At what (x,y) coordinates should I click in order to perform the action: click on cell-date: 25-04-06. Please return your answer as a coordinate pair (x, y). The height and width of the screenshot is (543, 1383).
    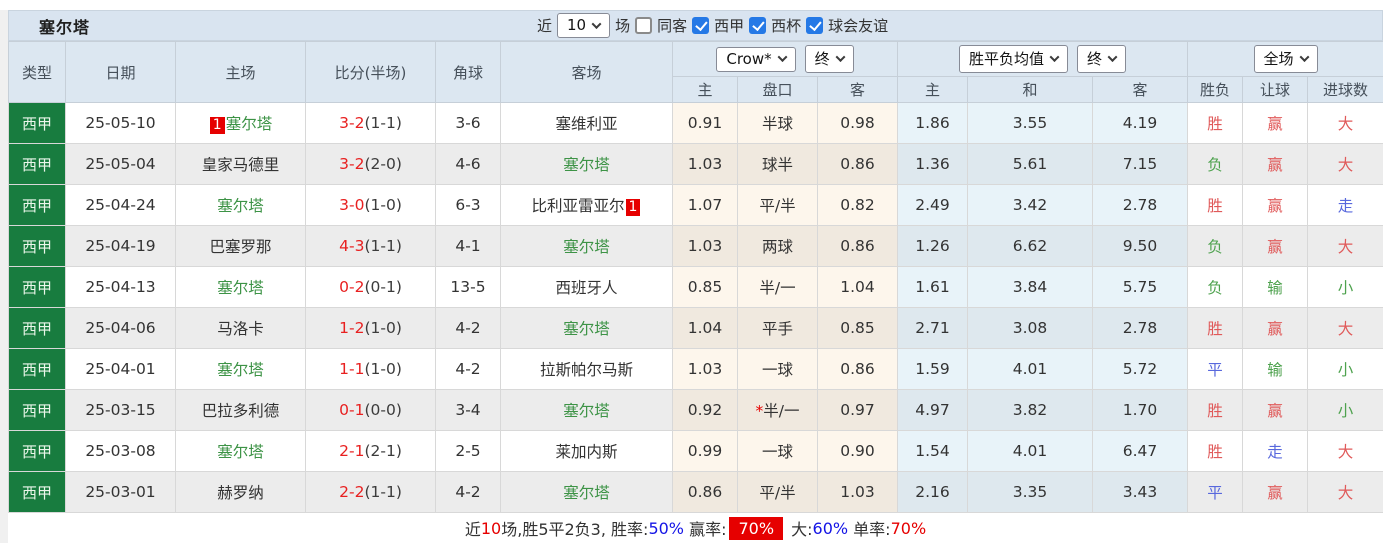
    Looking at the image, I should click on (120, 328).